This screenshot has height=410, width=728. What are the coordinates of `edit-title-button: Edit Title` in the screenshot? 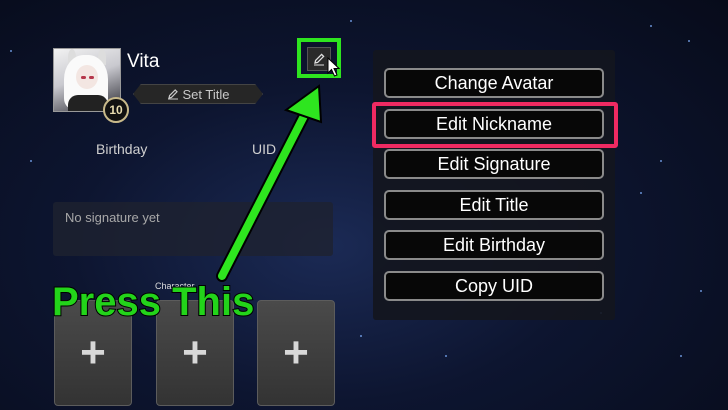 It's located at (494, 205).